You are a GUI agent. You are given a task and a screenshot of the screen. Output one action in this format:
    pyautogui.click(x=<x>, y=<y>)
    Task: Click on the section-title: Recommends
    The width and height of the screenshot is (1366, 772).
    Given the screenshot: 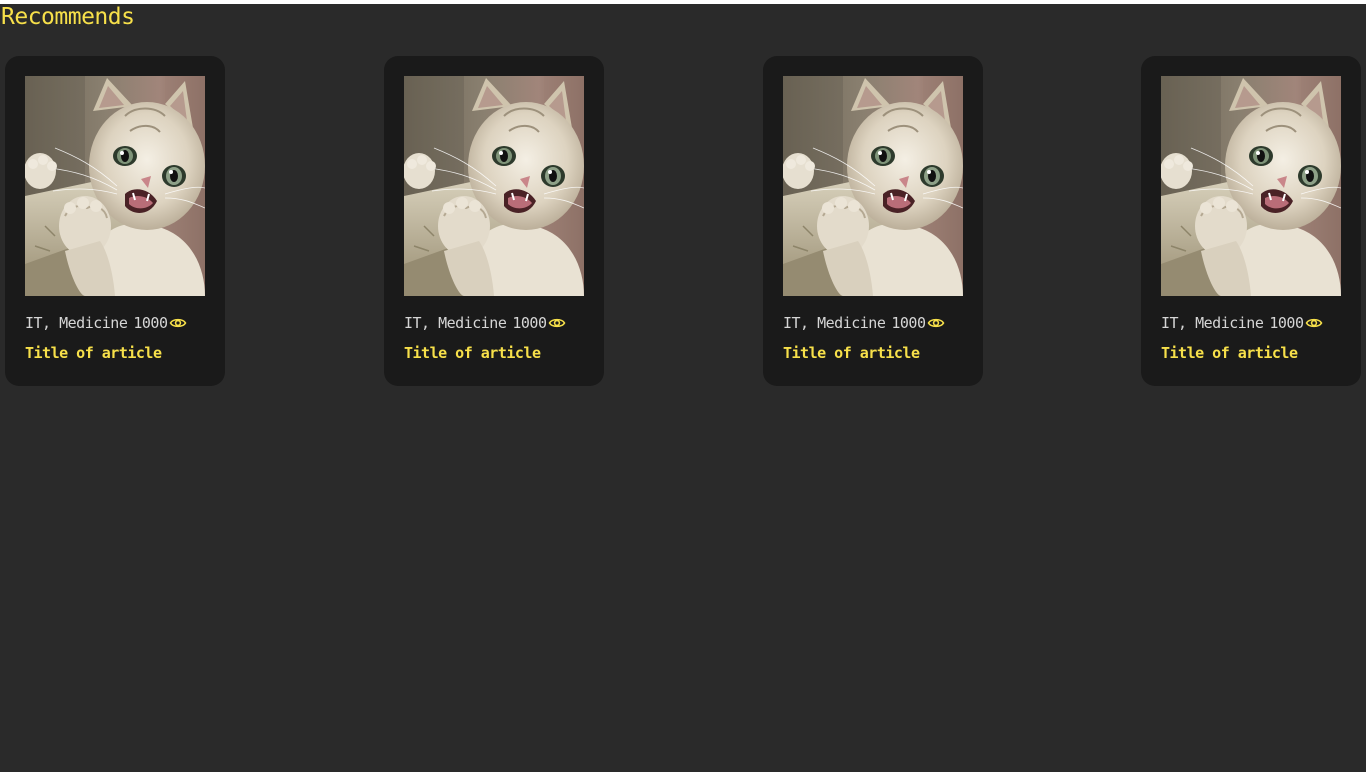 What is the action you would take?
    pyautogui.click(x=68, y=17)
    